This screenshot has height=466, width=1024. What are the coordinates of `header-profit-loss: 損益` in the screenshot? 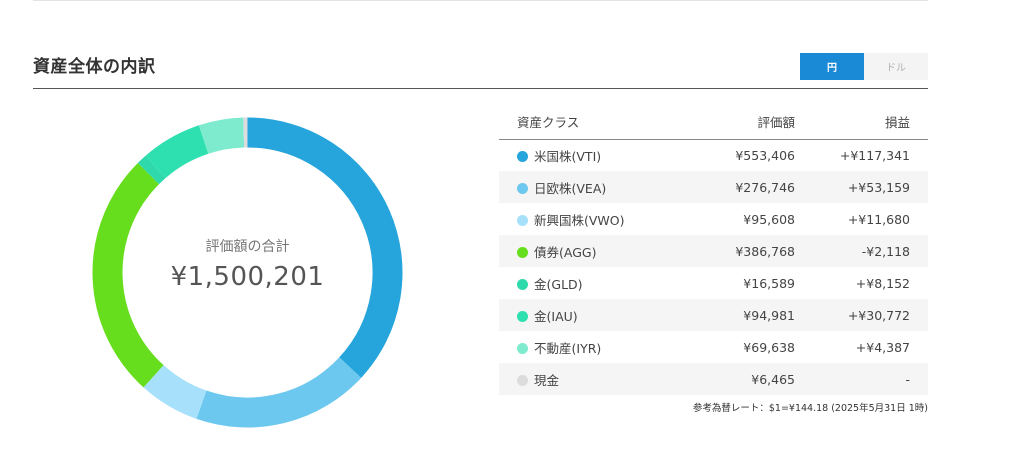 It's located at (861, 122).